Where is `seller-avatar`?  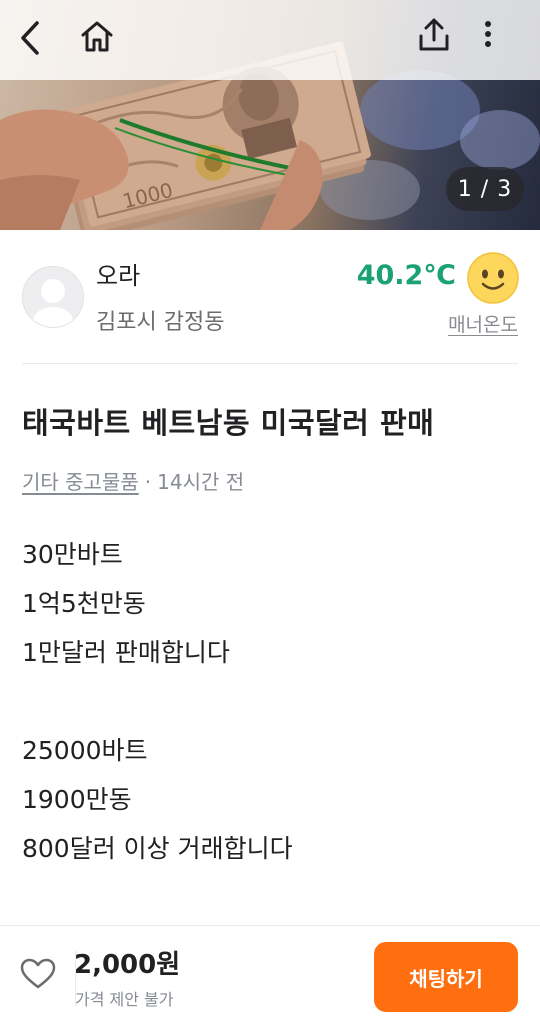
seller-avatar is located at coordinates (53, 297).